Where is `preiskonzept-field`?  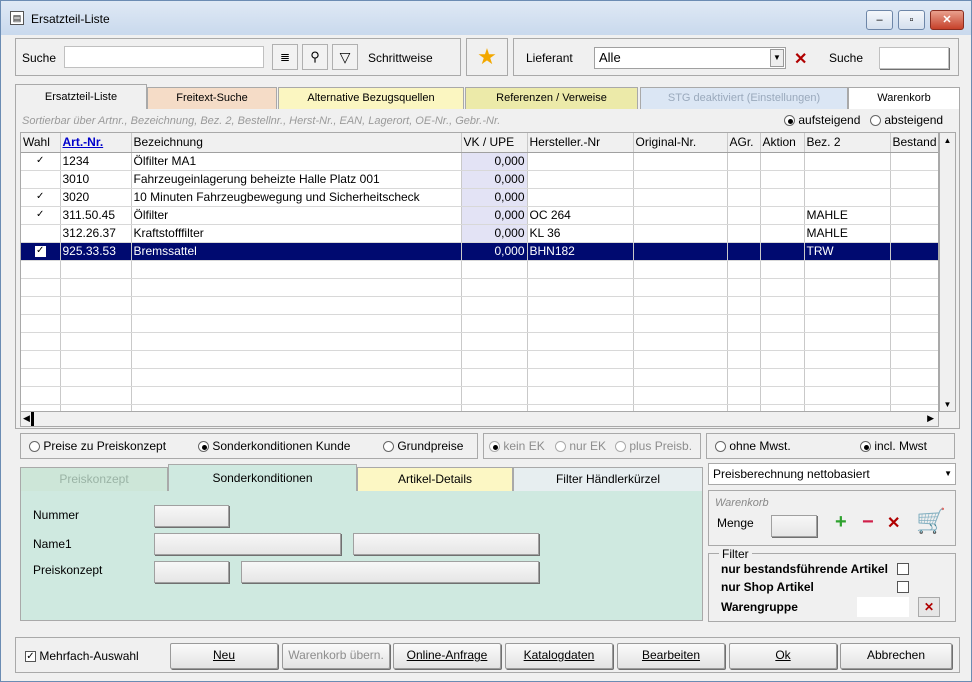
preiskonzept-field is located at coordinates (191, 572).